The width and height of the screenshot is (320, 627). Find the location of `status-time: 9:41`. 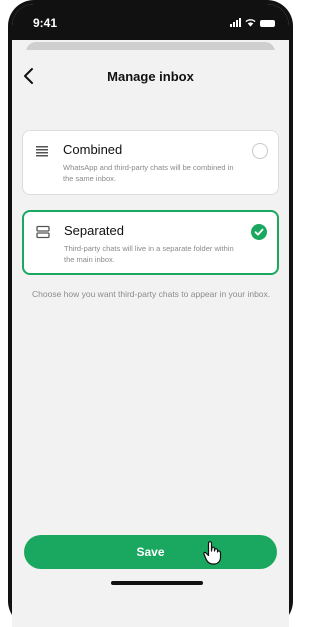

status-time: 9:41 is located at coordinates (45, 23).